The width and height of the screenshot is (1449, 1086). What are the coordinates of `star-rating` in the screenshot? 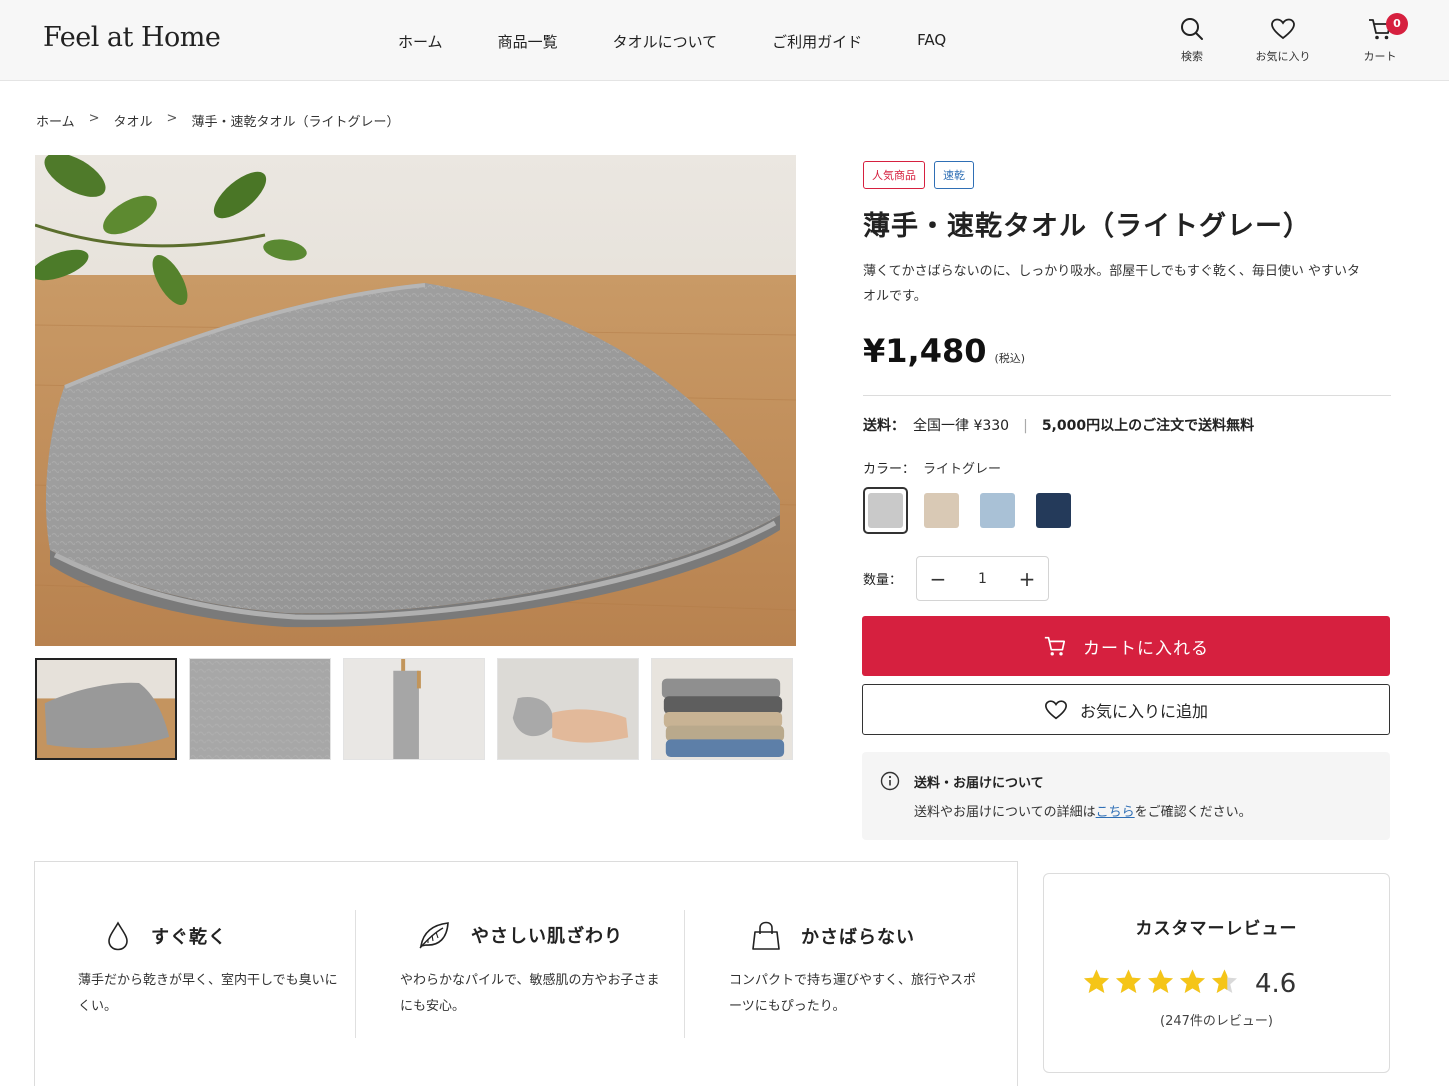 It's located at (1162, 981).